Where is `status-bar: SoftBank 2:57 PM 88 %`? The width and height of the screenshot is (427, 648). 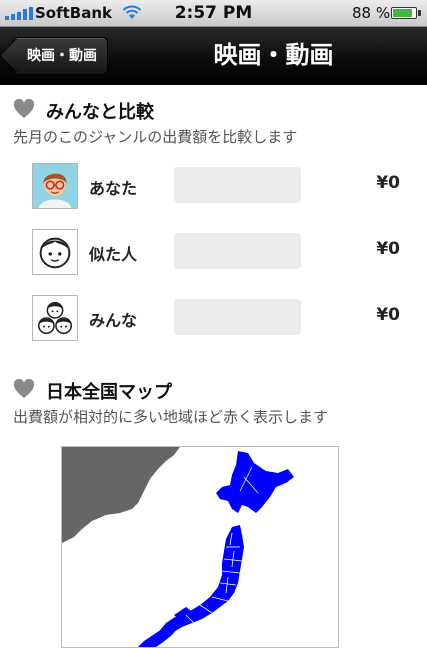 status-bar: SoftBank 2:57 PM 88 % is located at coordinates (213, 13).